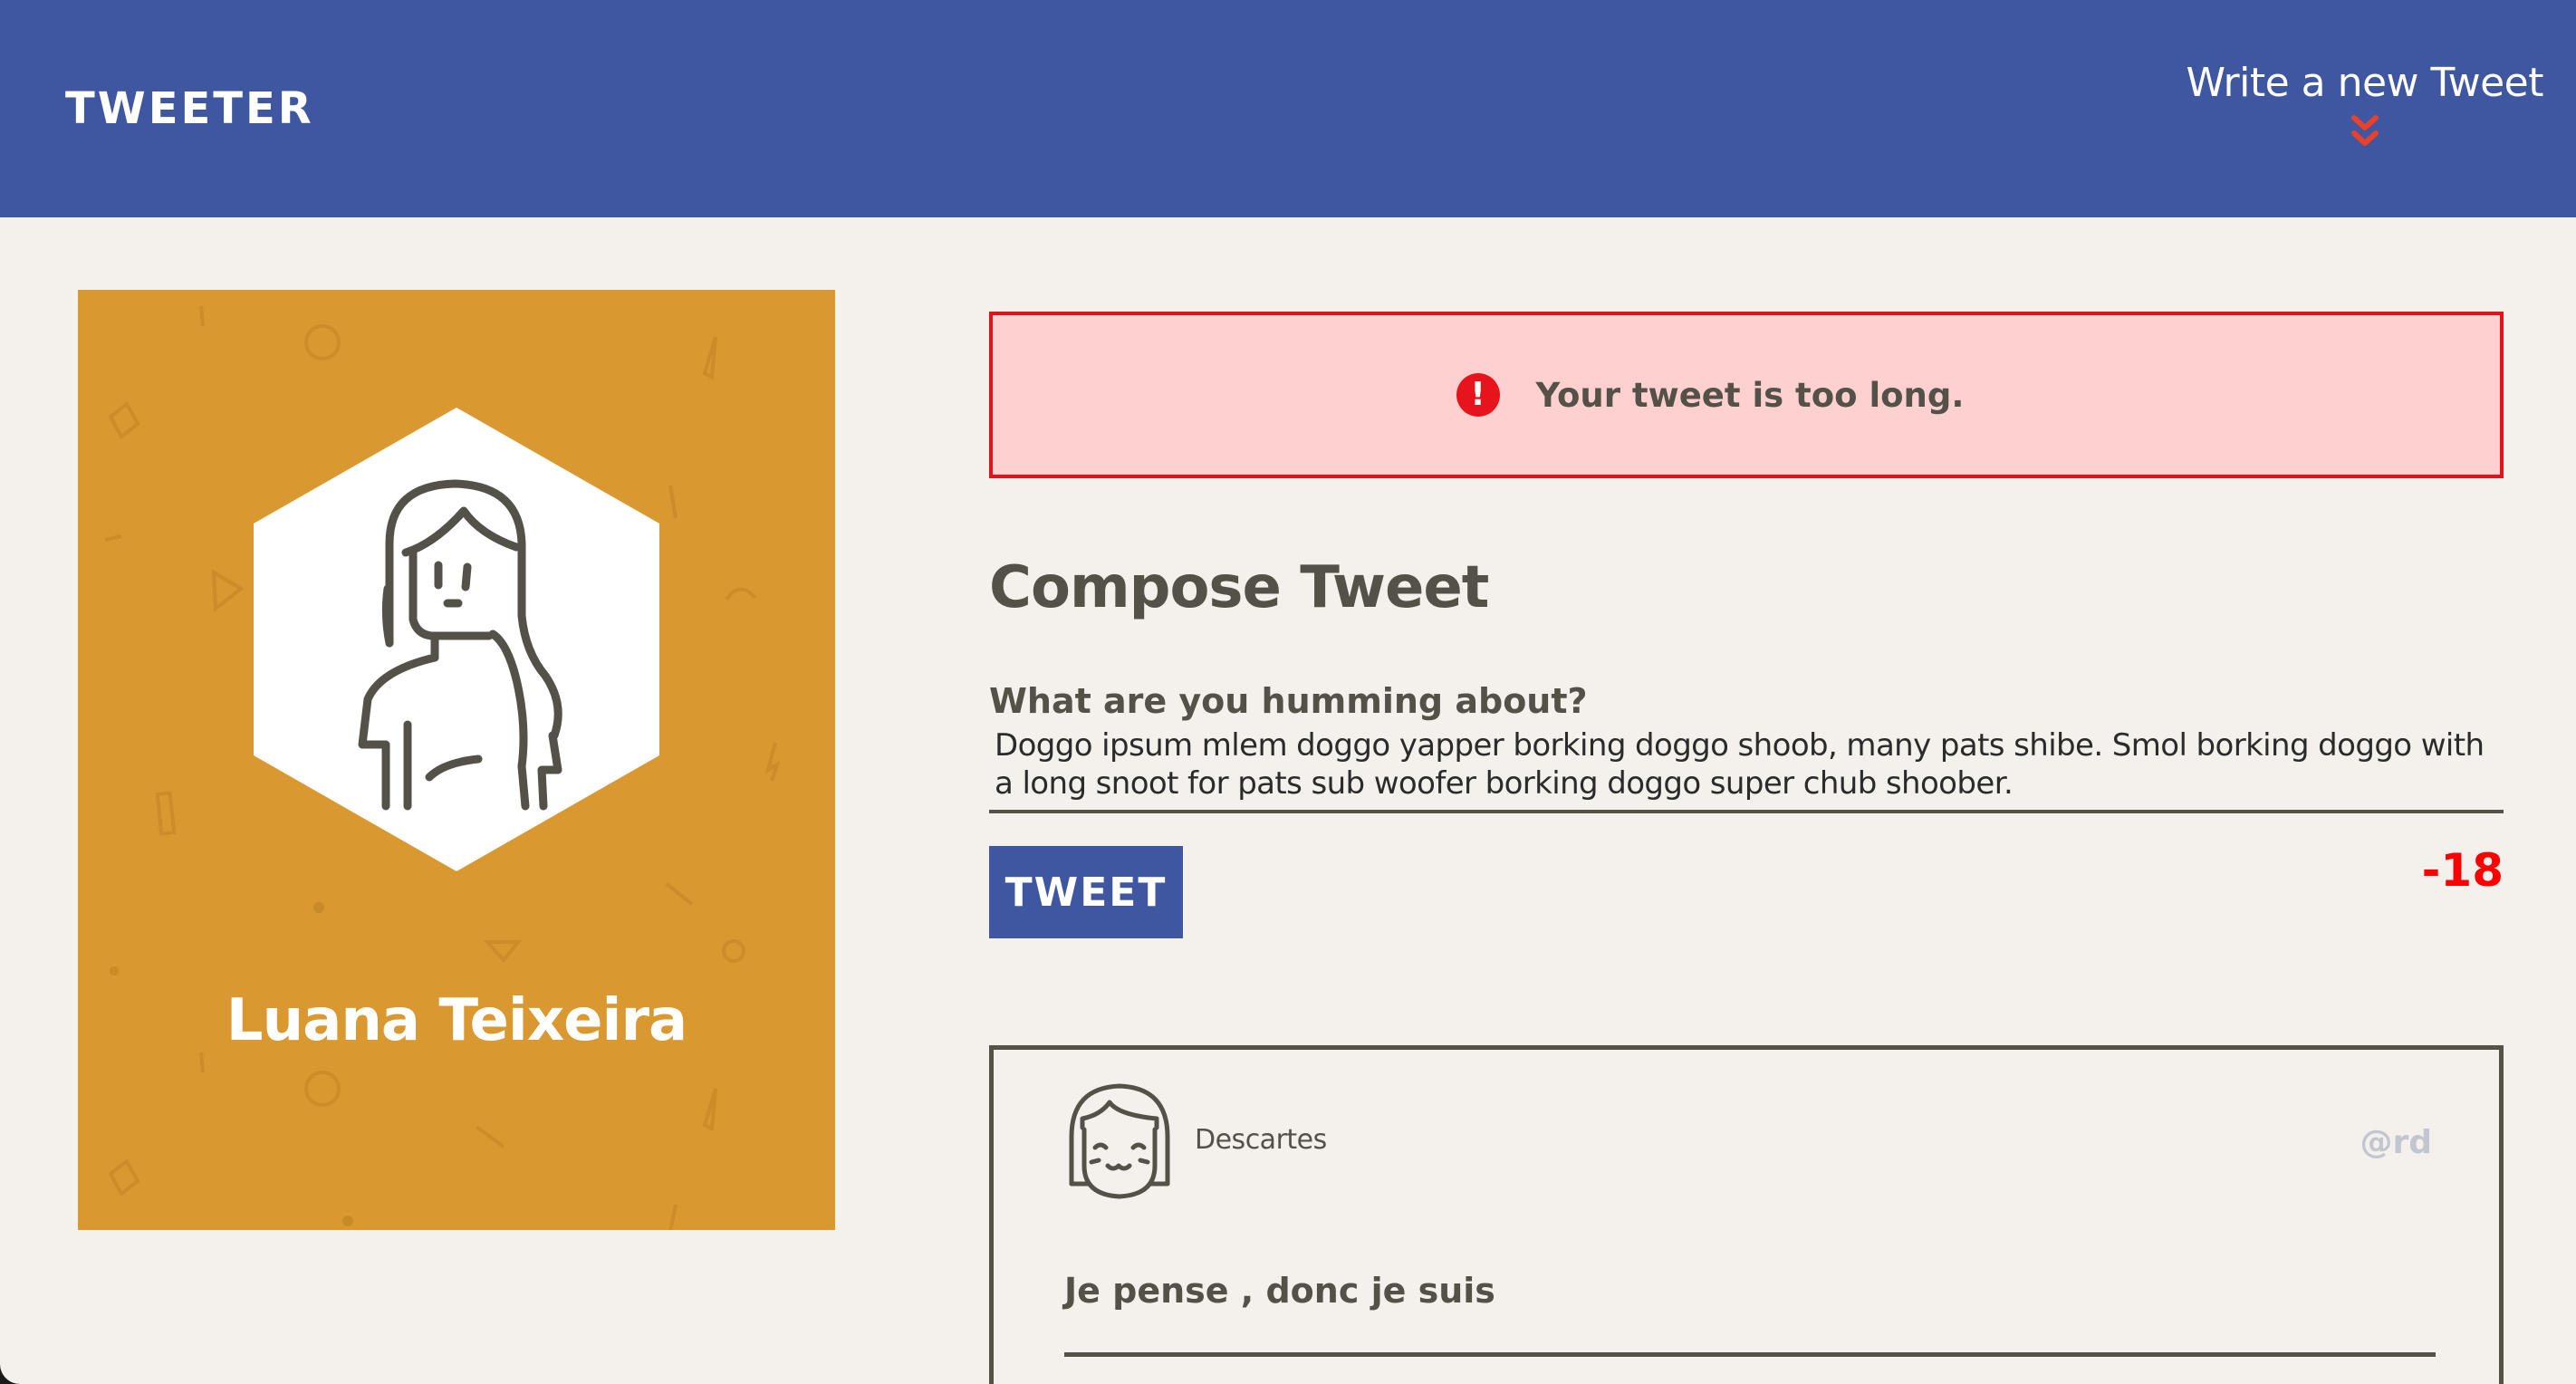 Image resolution: width=2576 pixels, height=1384 pixels. Describe the element at coordinates (1239, 587) in the screenshot. I see `compose-title: Compose Tweet` at that location.